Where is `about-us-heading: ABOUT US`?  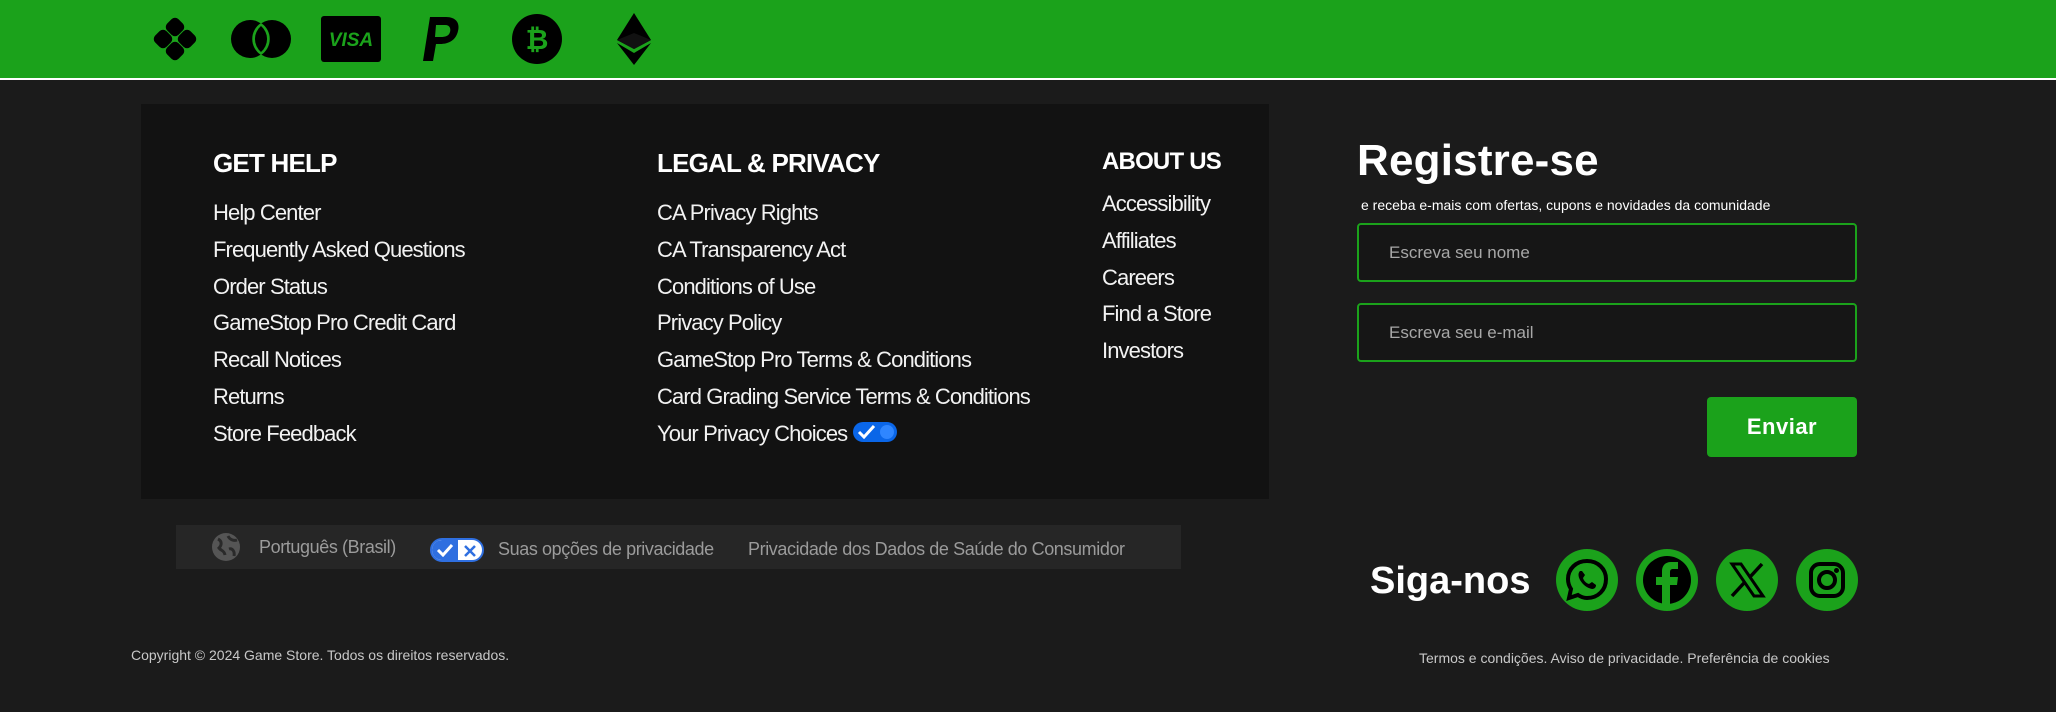 about-us-heading: ABOUT US is located at coordinates (1162, 161).